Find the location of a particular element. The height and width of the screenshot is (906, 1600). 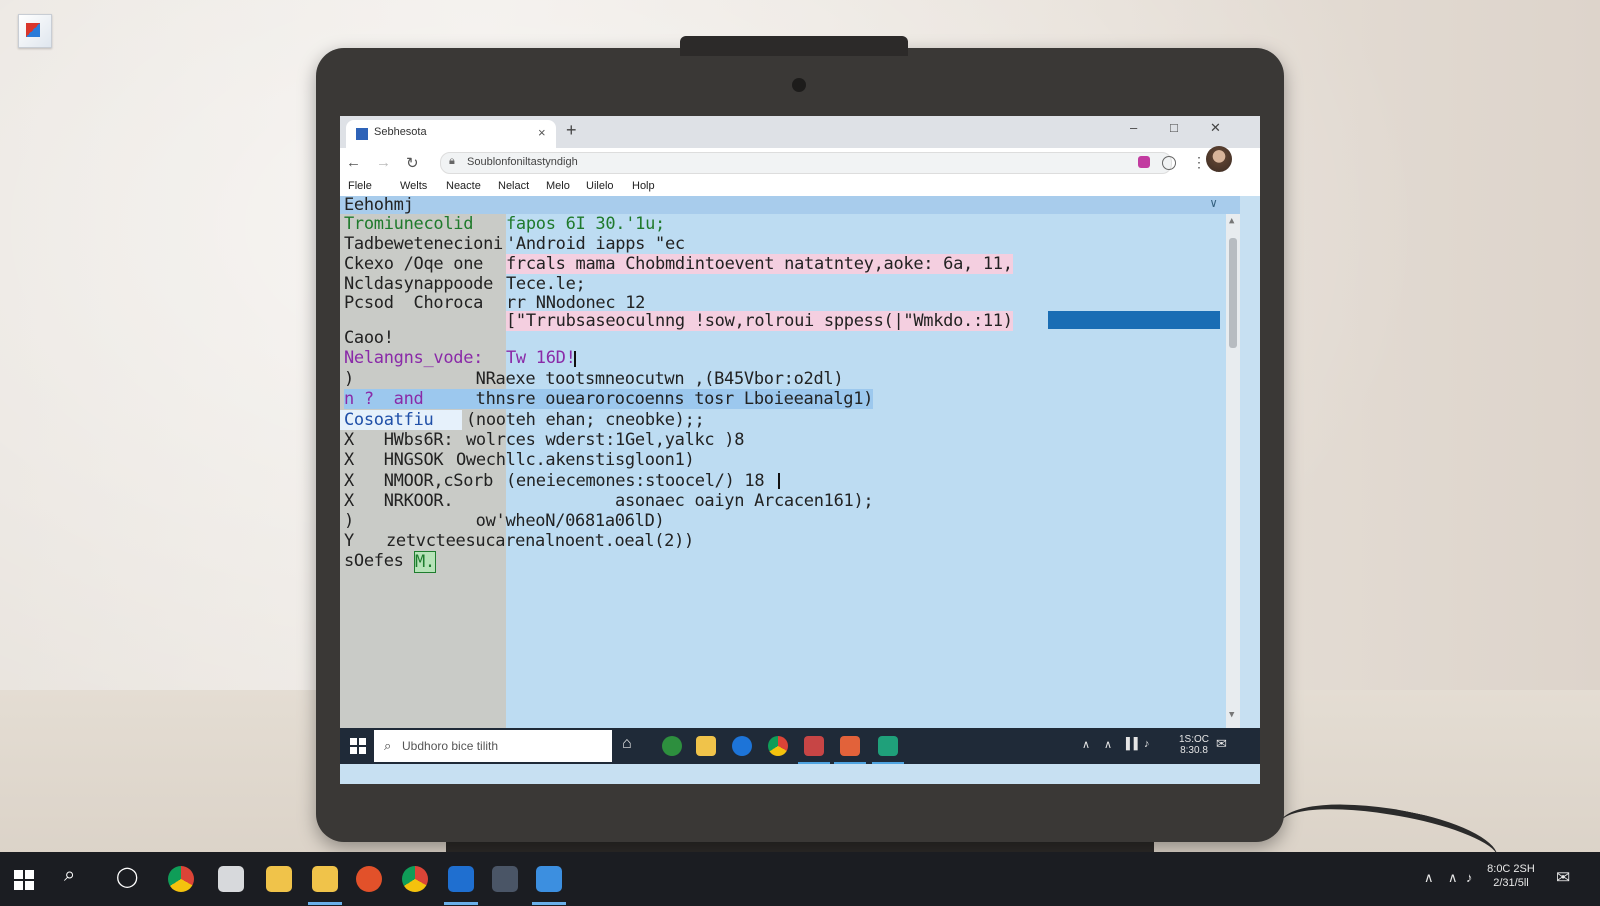

tab-title: Sebhesota is located at coordinates (400, 132).